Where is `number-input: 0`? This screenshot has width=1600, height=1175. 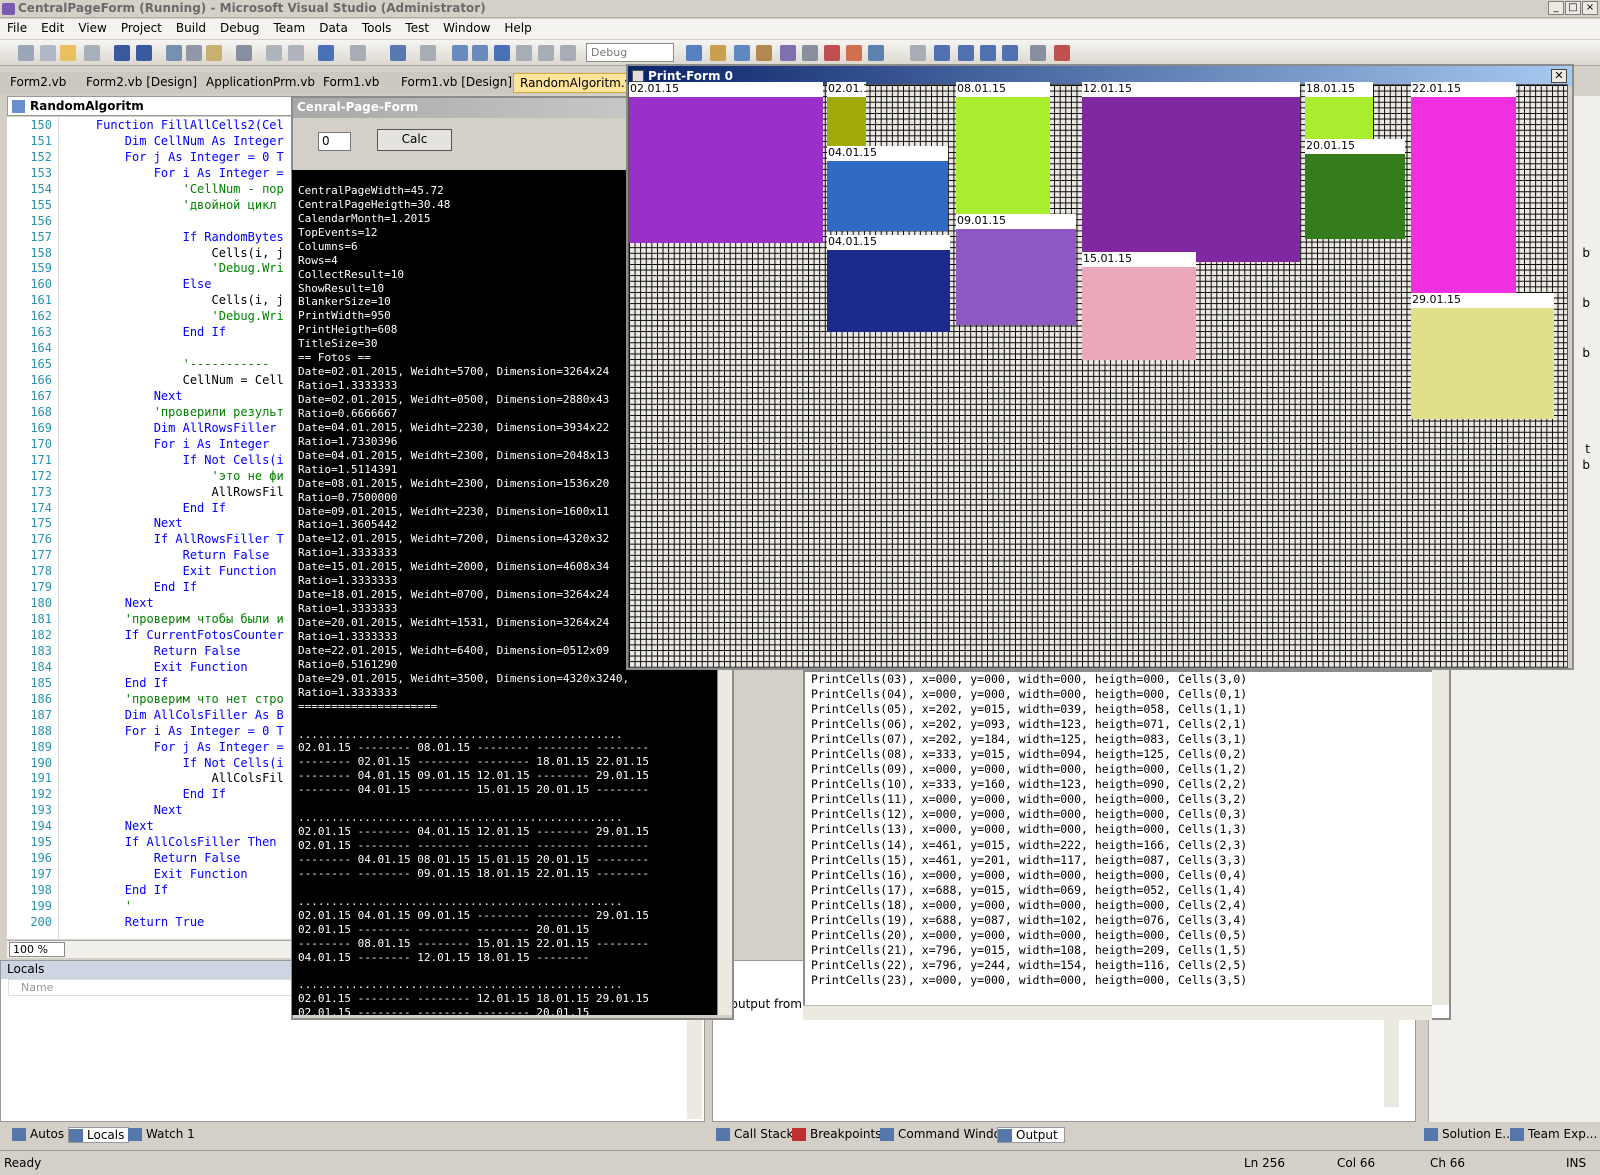 number-input: 0 is located at coordinates (334, 141).